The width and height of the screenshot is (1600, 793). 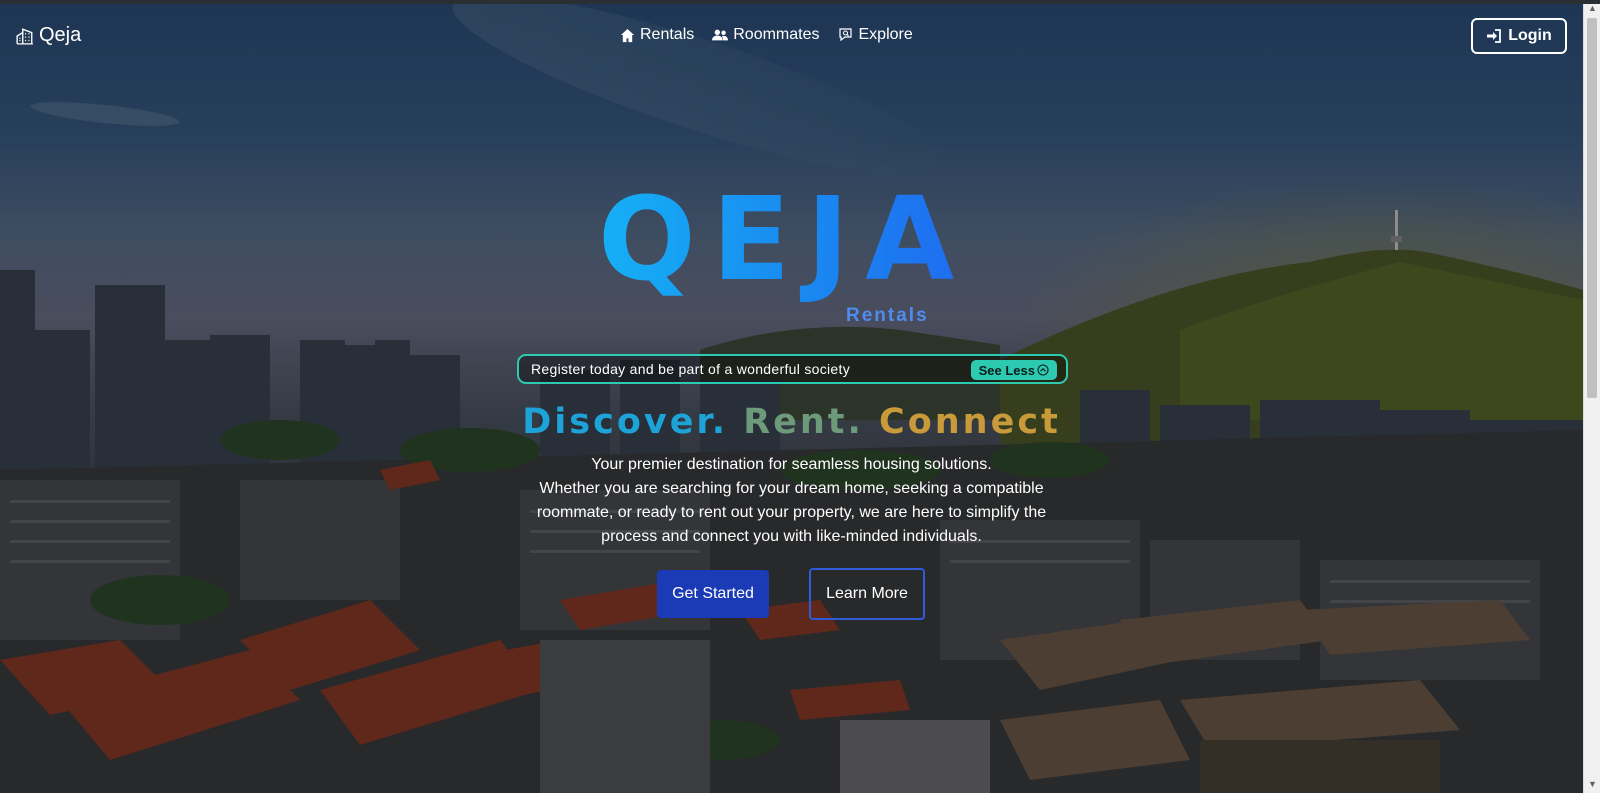 I want to click on see-less-button: See Less, so click(x=1013, y=370).